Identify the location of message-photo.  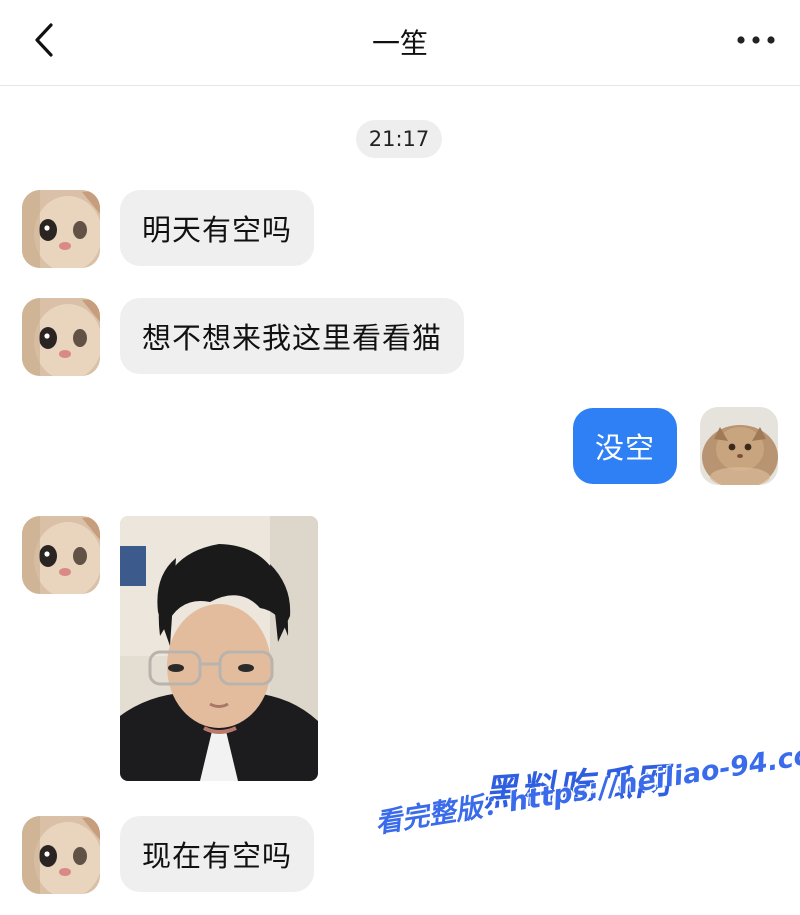
(219, 648).